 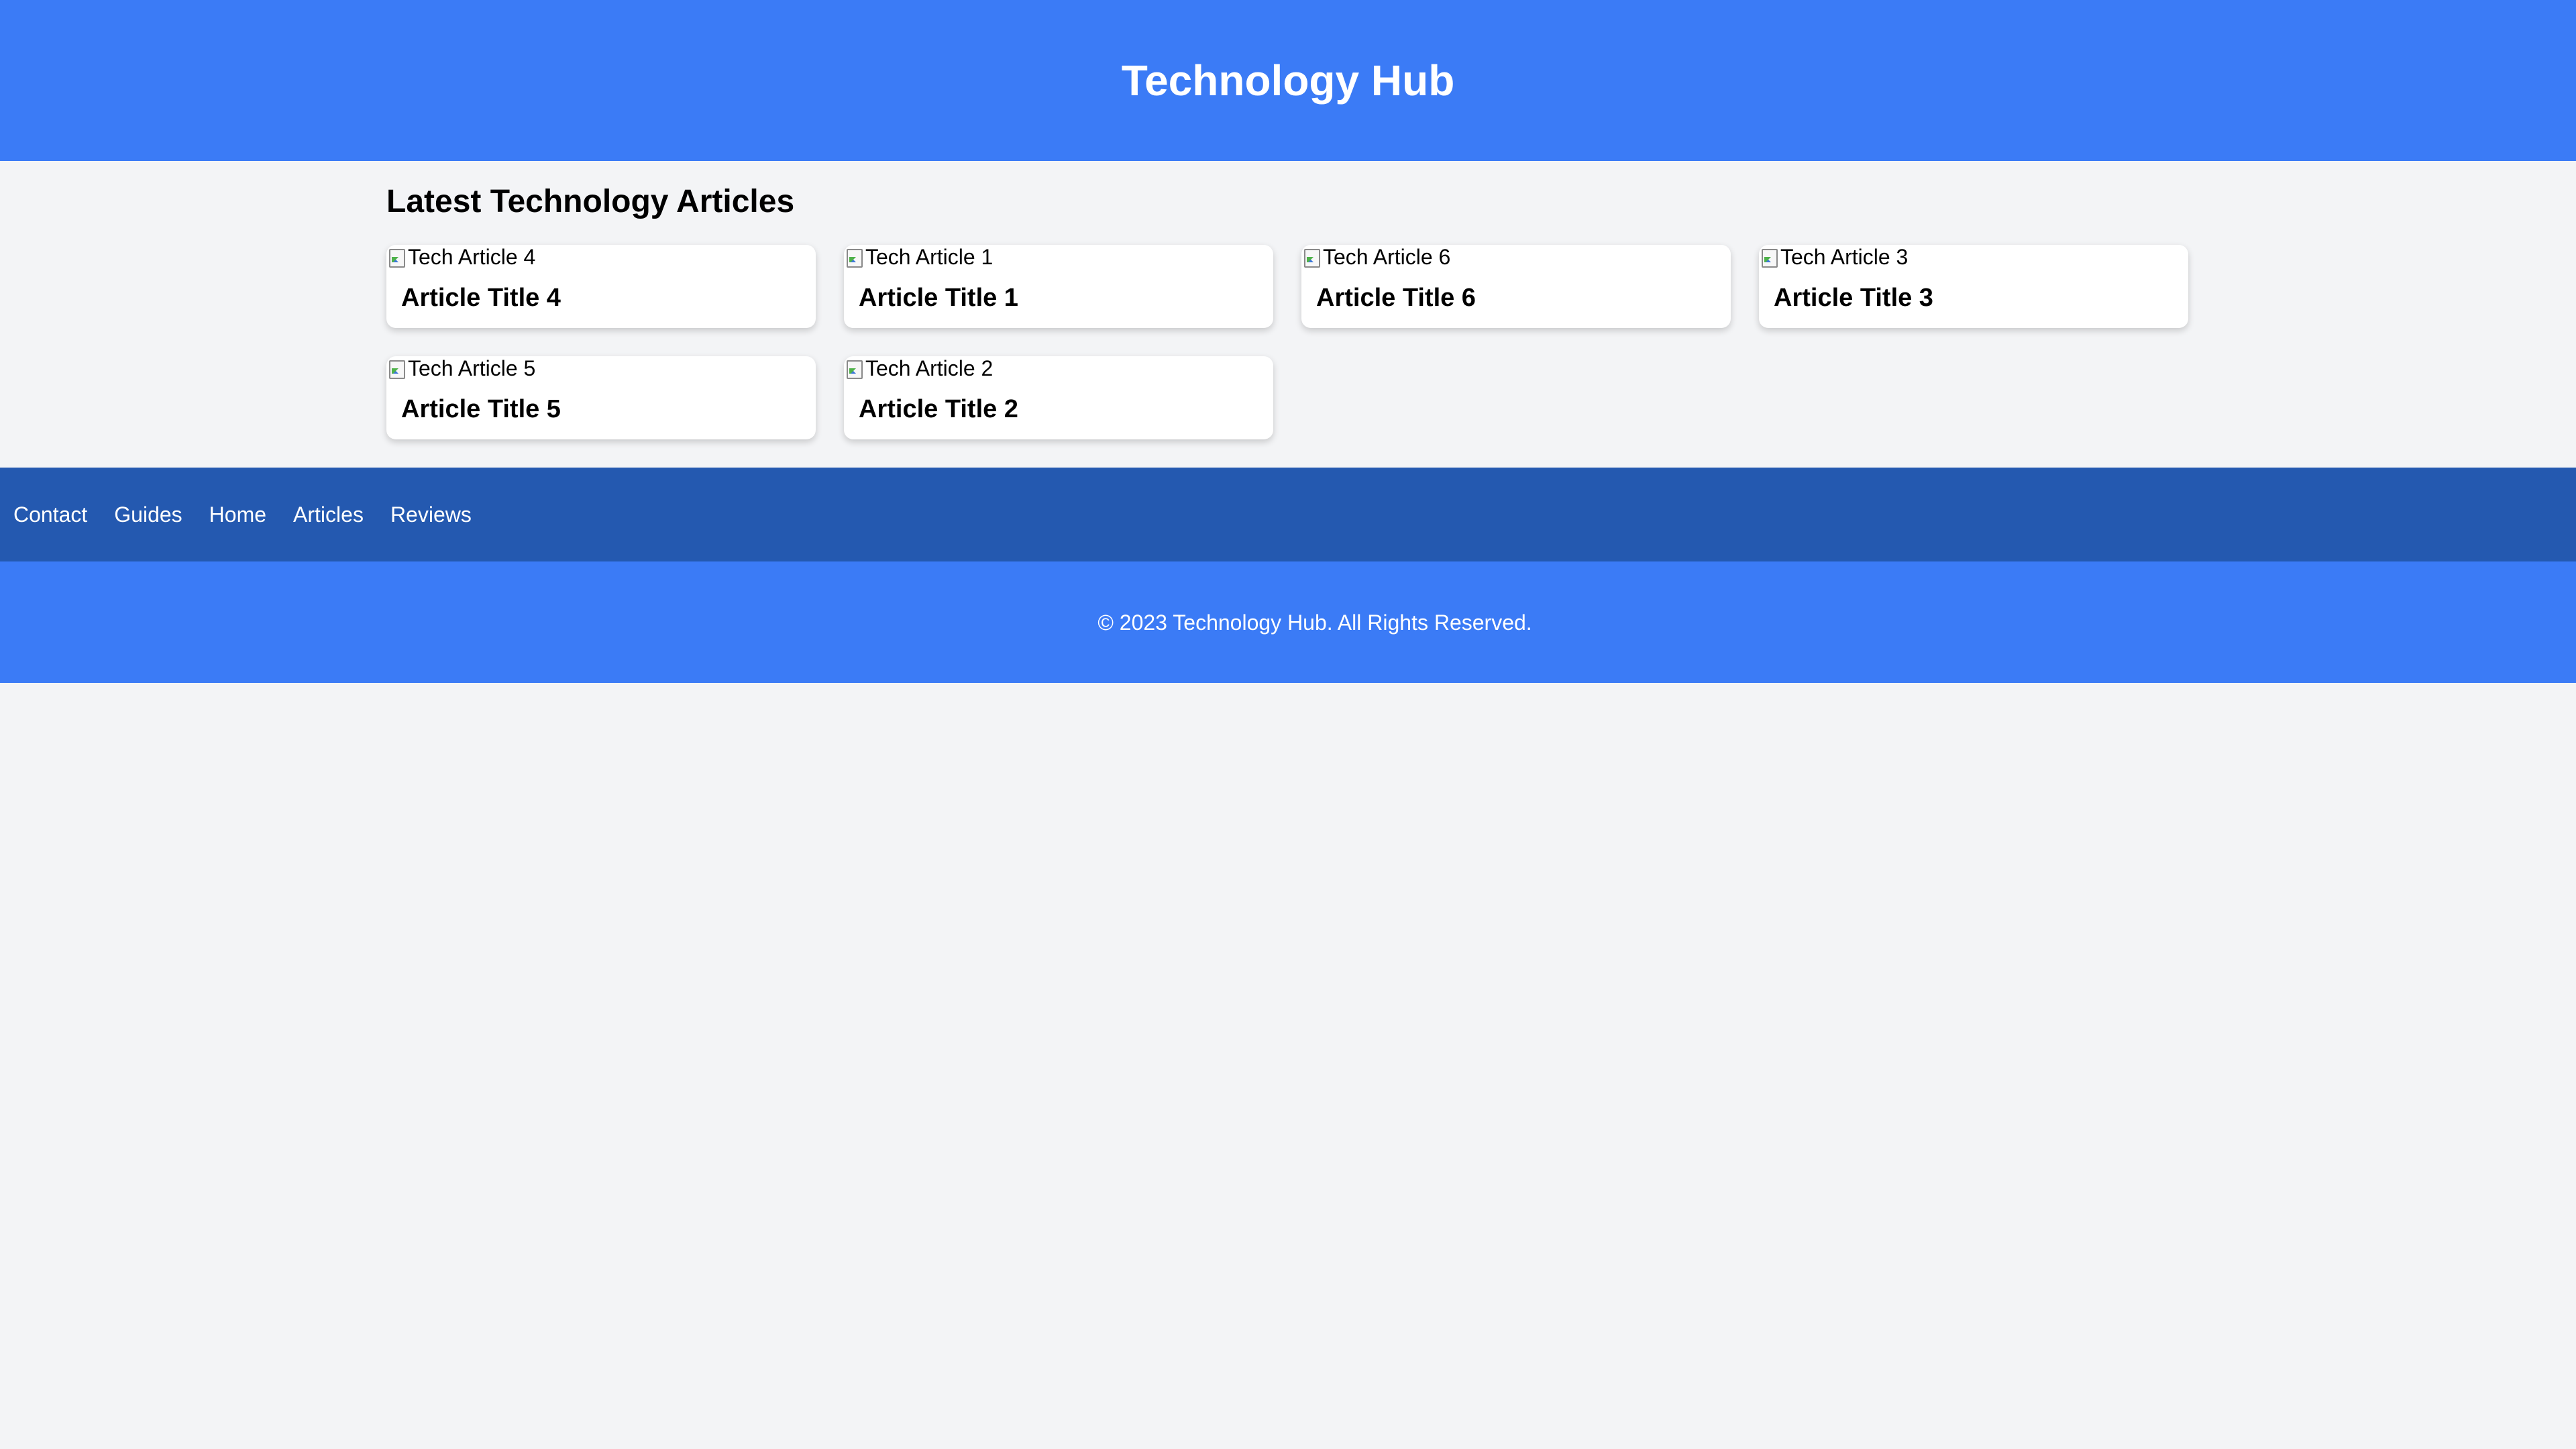 What do you see at coordinates (431, 514) in the screenshot?
I see `nav-link-reviews: Reviews` at bounding box center [431, 514].